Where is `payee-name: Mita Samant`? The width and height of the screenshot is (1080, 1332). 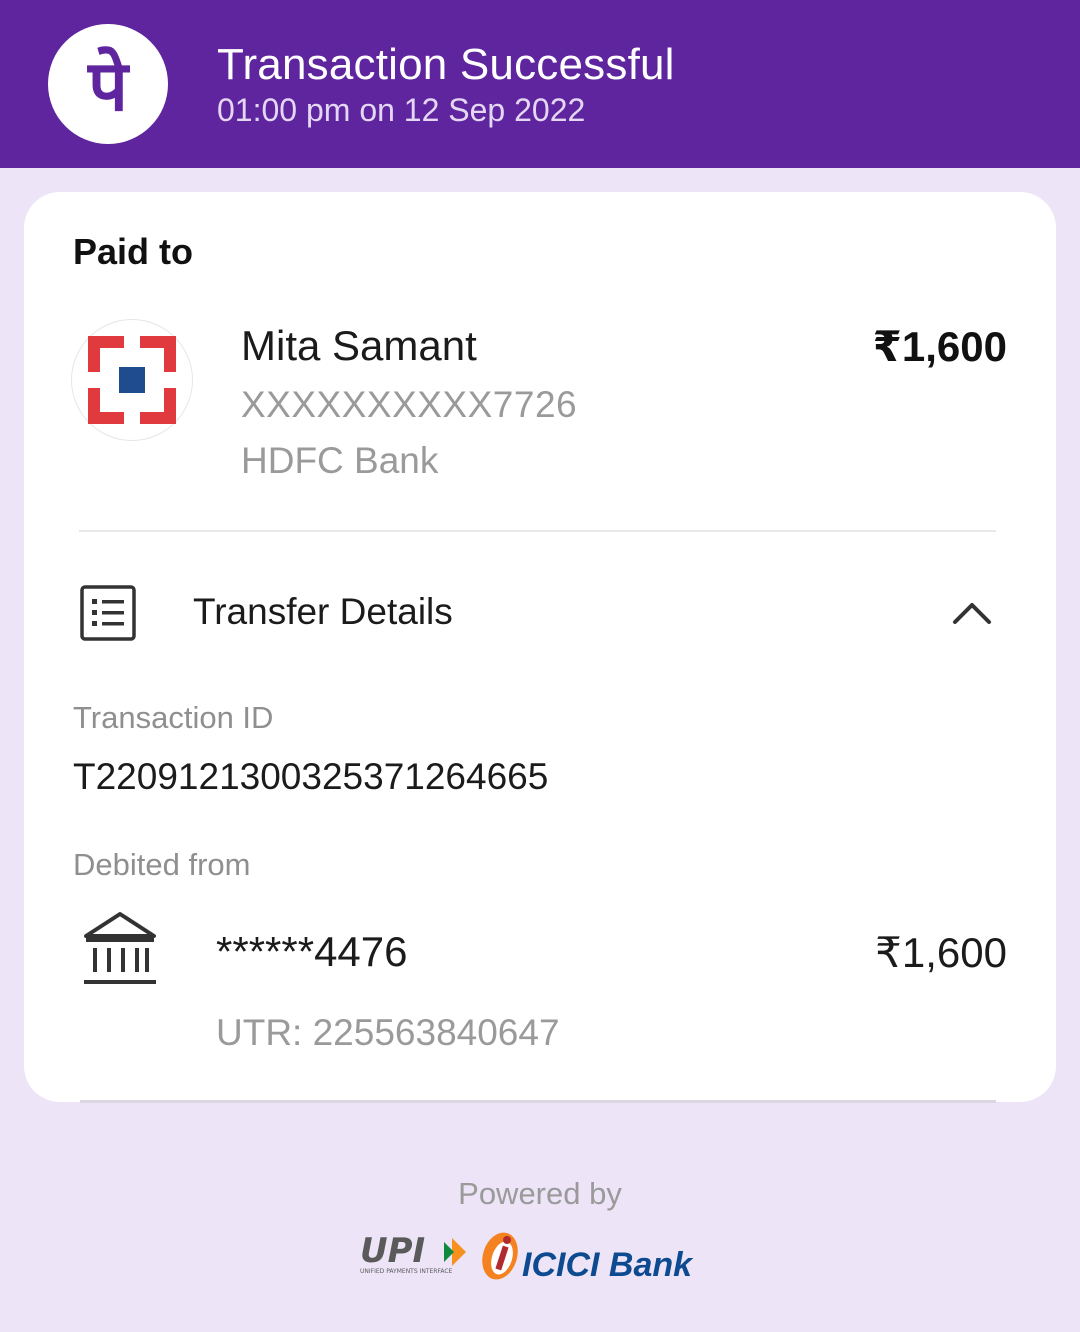 payee-name: Mita Samant is located at coordinates (359, 345).